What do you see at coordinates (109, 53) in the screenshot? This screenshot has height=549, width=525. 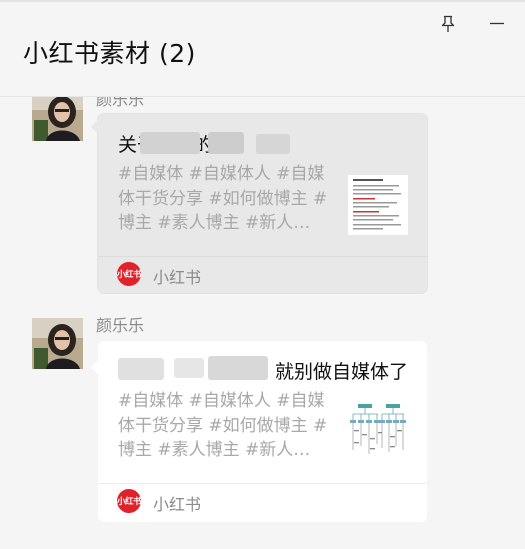 I see `chat-title: 小红书素材 (2)` at bounding box center [109, 53].